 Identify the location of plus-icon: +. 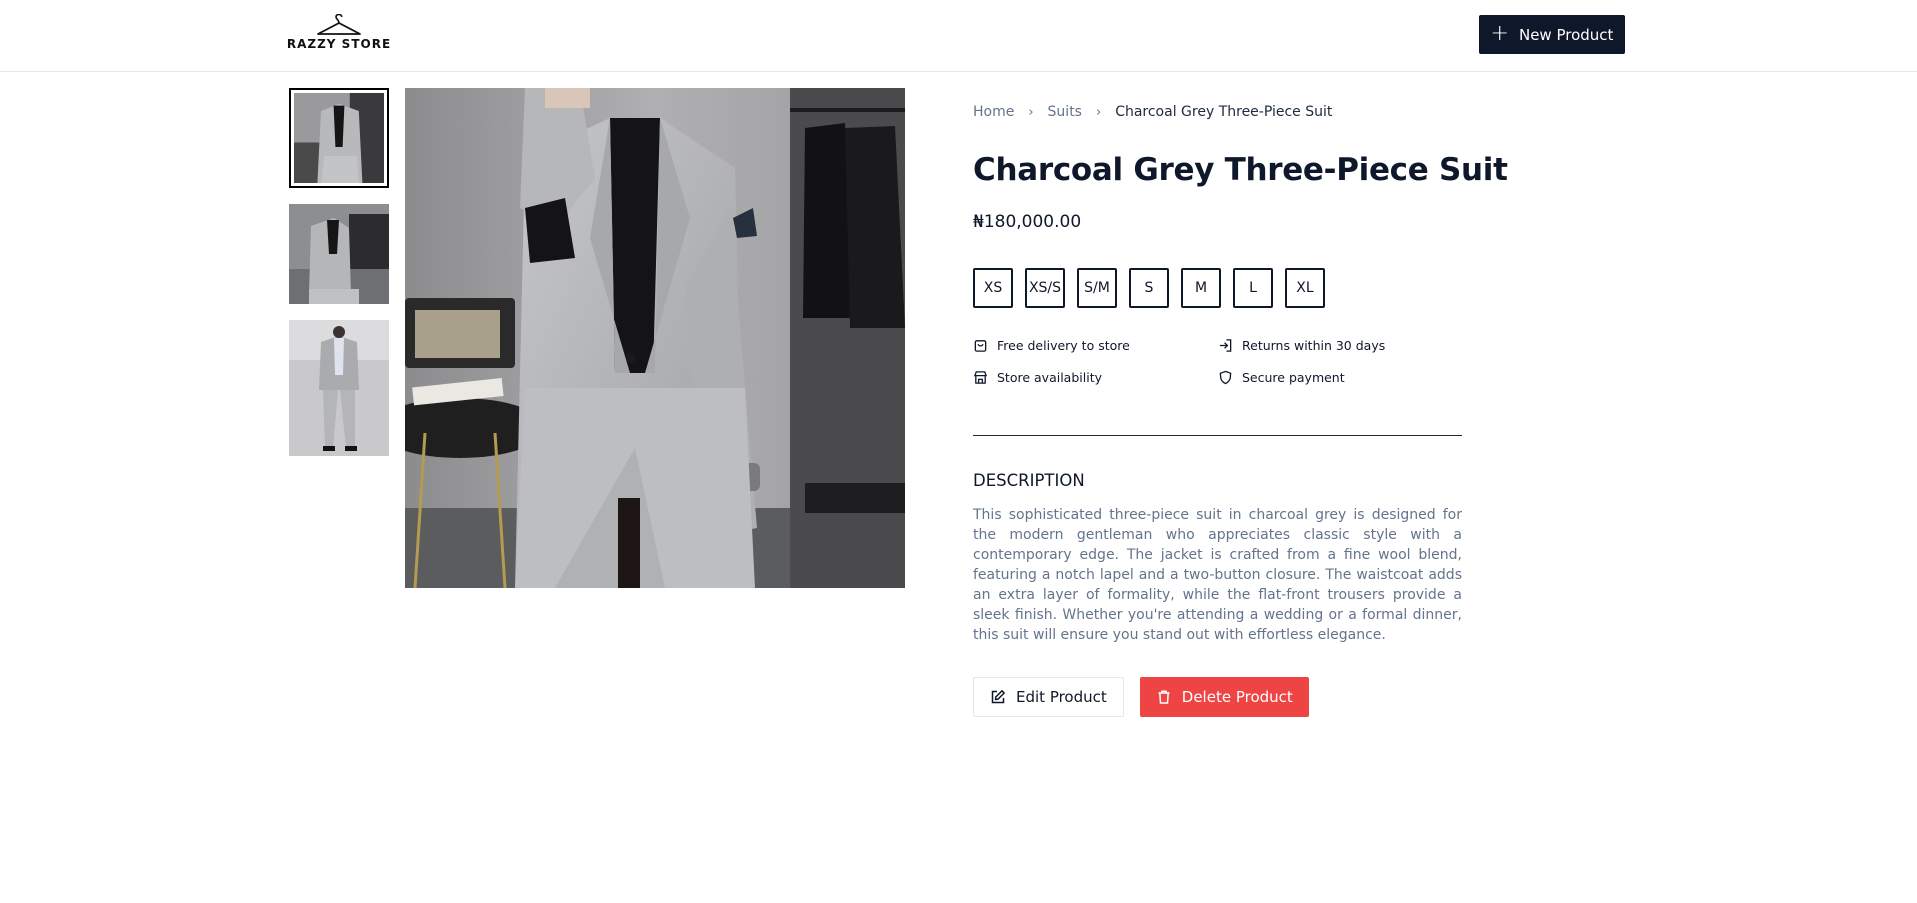
(1499, 33).